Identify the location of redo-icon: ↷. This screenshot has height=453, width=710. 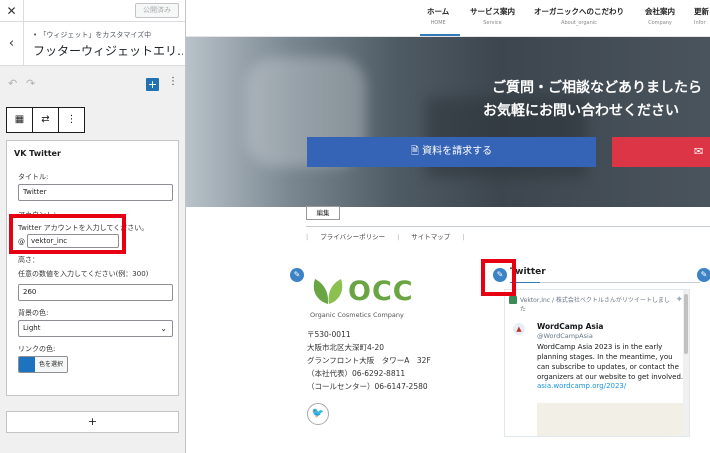
(30, 83).